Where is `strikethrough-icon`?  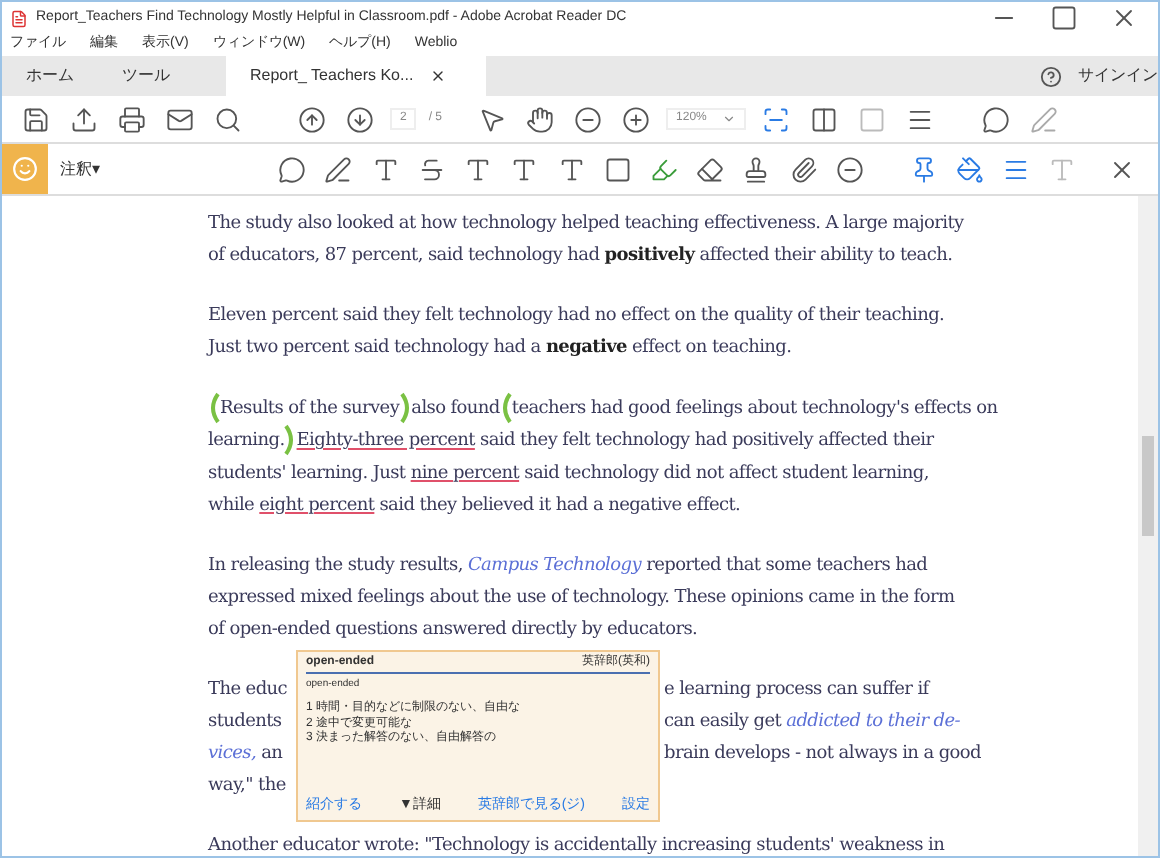
strikethrough-icon is located at coordinates (431, 169).